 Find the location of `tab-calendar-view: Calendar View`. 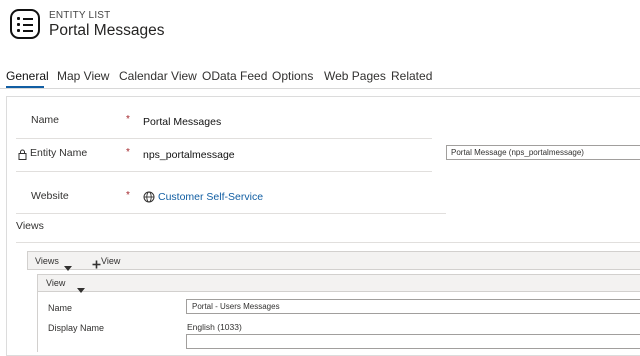

tab-calendar-view: Calendar View is located at coordinates (158, 76).